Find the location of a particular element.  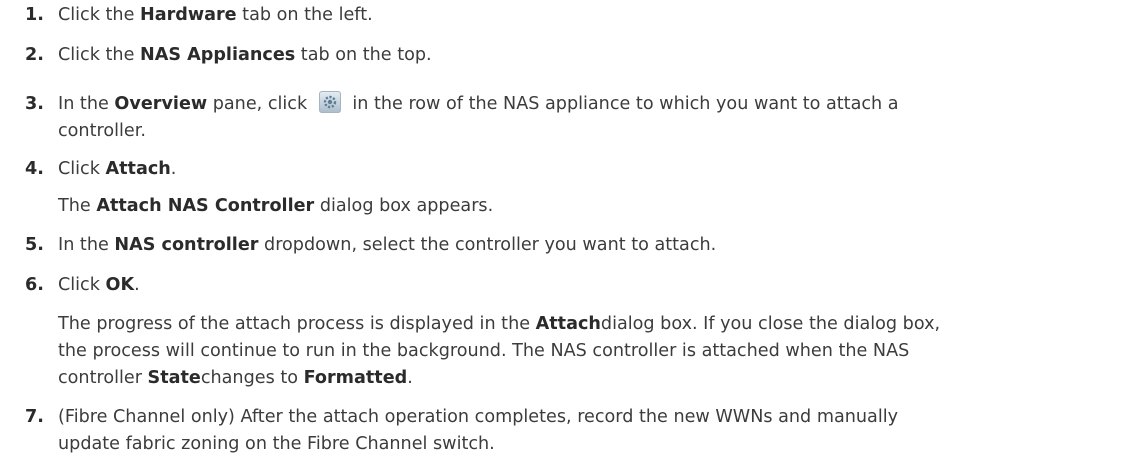

ui-term-formatted: Formatted is located at coordinates (355, 378).